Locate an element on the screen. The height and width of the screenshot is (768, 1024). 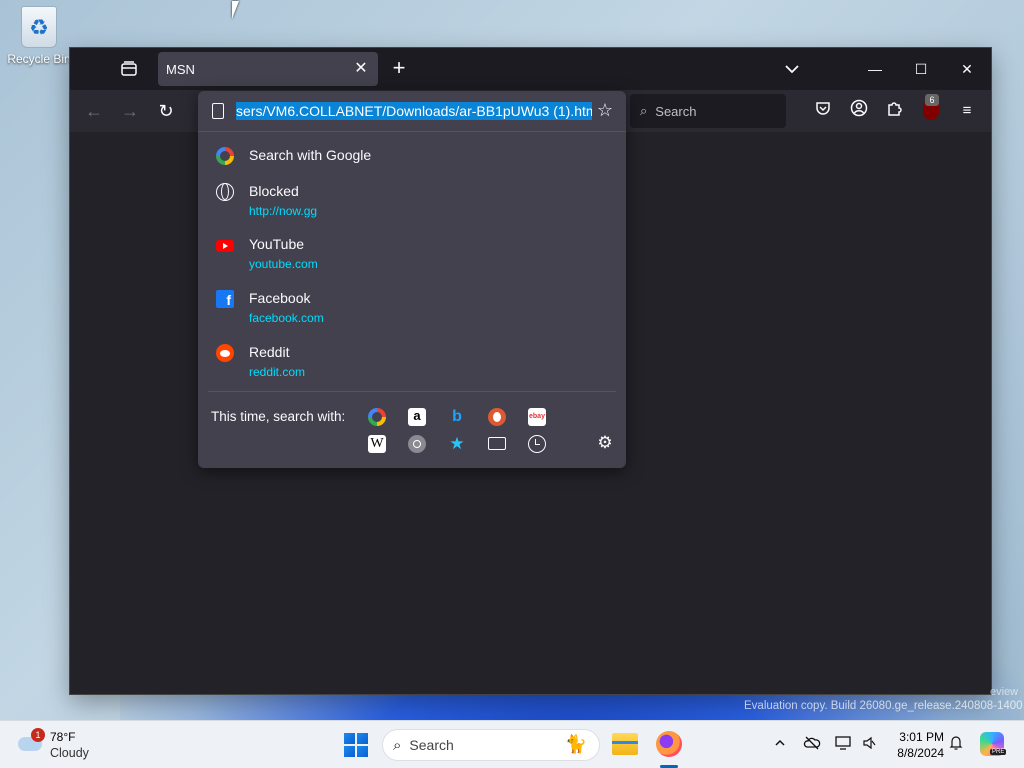
tabs-icon is located at coordinates (497, 443).